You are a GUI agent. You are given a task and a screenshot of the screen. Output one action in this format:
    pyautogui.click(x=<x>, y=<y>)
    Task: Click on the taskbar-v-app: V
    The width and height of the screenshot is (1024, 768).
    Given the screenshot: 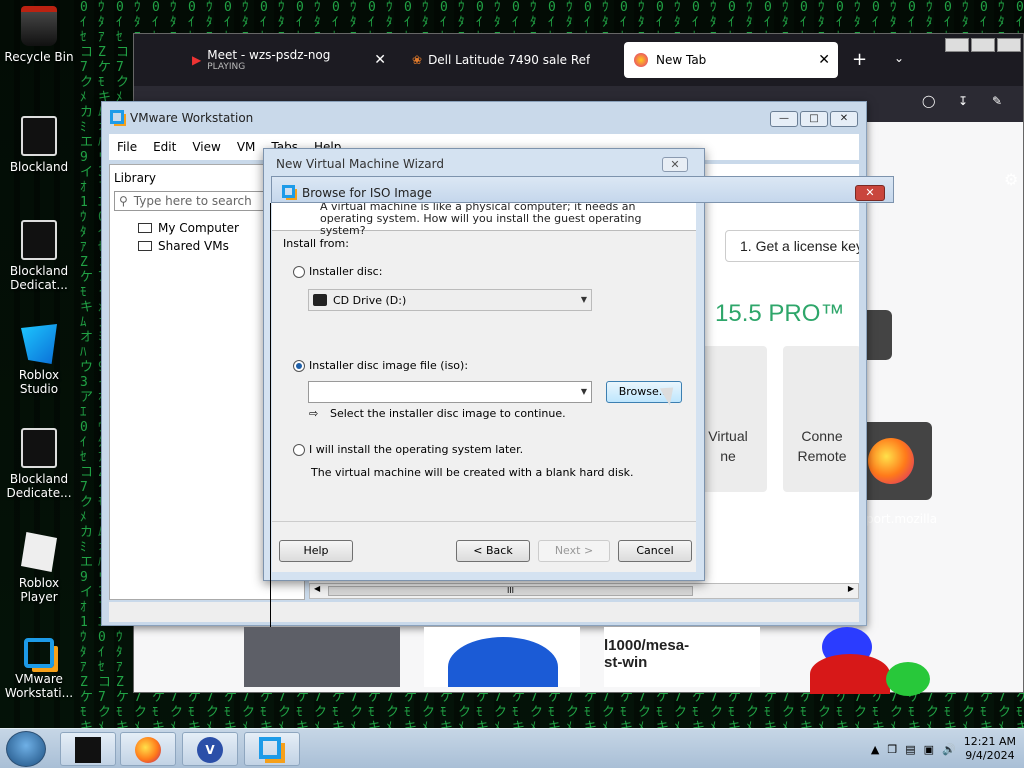 What is the action you would take?
    pyautogui.click(x=210, y=749)
    